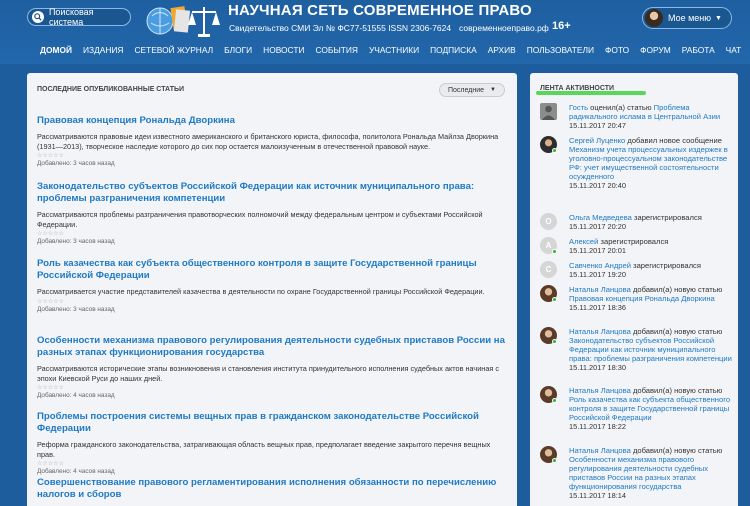 The width and height of the screenshot is (750, 506). Describe the element at coordinates (583, 241) in the screenshot. I see `user-link: Алексей` at that location.